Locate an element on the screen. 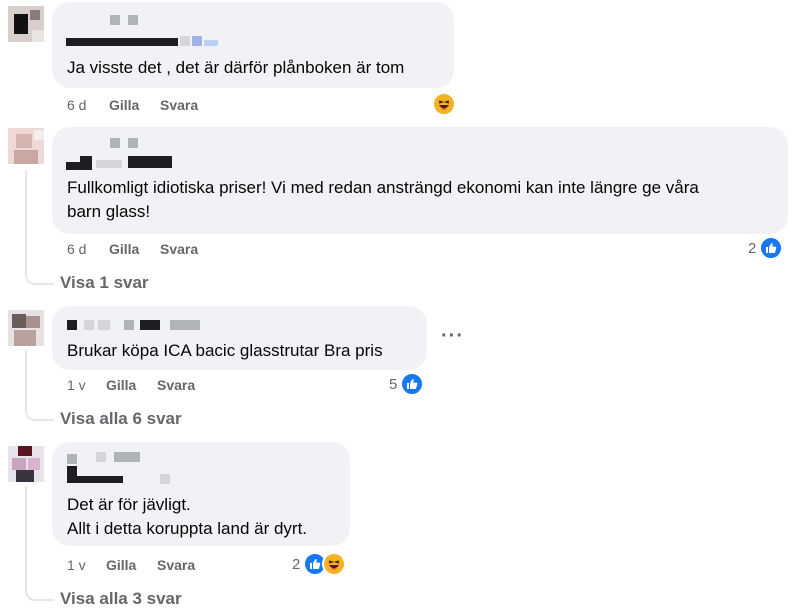 The width and height of the screenshot is (800, 609). view-replies-link: Visa alla 3 svar is located at coordinates (121, 599).